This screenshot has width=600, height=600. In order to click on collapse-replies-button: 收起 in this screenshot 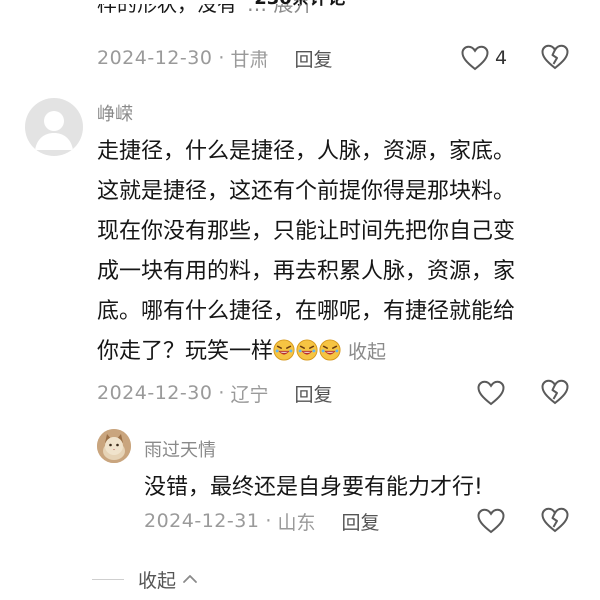, I will do `click(145, 579)`.